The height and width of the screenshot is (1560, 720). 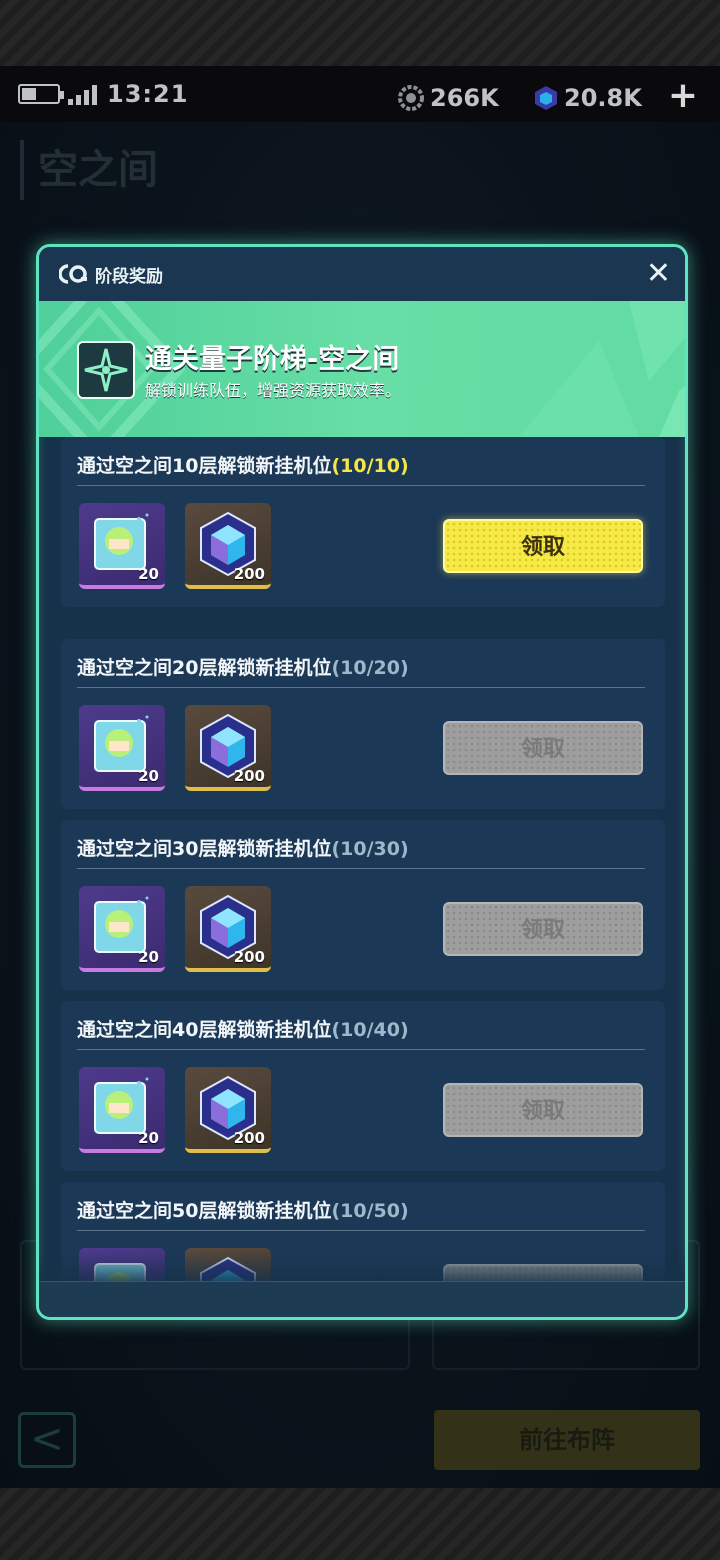 What do you see at coordinates (129, 276) in the screenshot?
I see `modal-title: 阶段奖励` at bounding box center [129, 276].